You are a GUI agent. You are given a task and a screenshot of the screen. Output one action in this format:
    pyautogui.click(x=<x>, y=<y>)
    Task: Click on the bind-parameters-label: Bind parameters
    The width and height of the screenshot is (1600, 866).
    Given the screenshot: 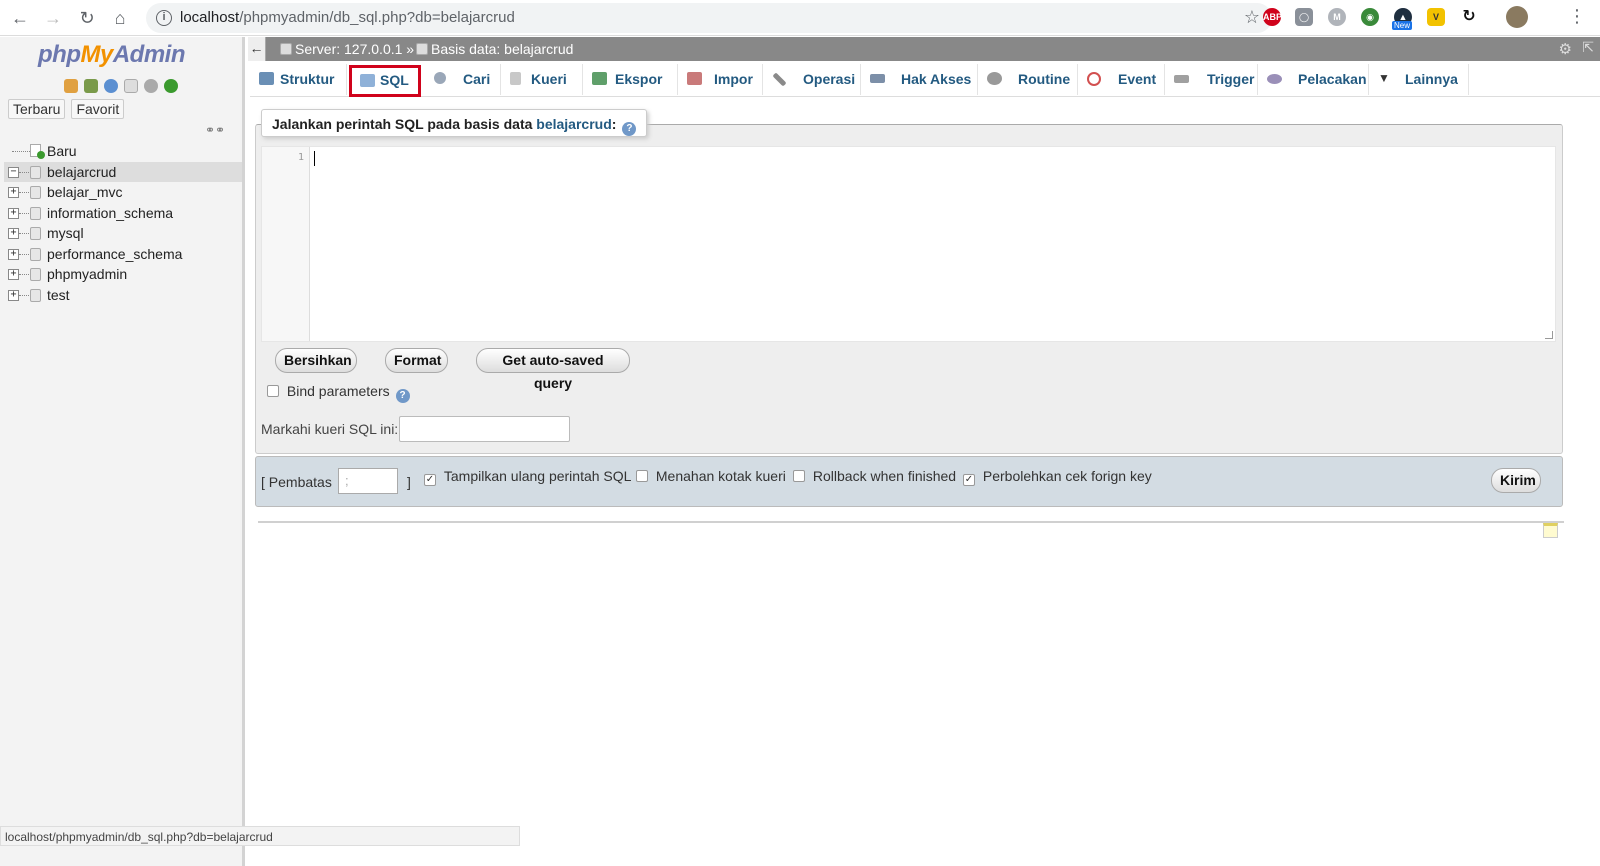 What is the action you would take?
    pyautogui.click(x=338, y=391)
    